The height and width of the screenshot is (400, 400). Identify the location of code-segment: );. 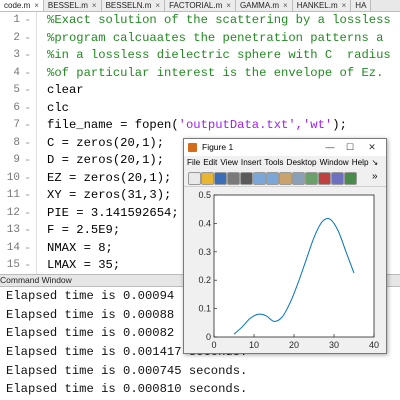
(339, 125).